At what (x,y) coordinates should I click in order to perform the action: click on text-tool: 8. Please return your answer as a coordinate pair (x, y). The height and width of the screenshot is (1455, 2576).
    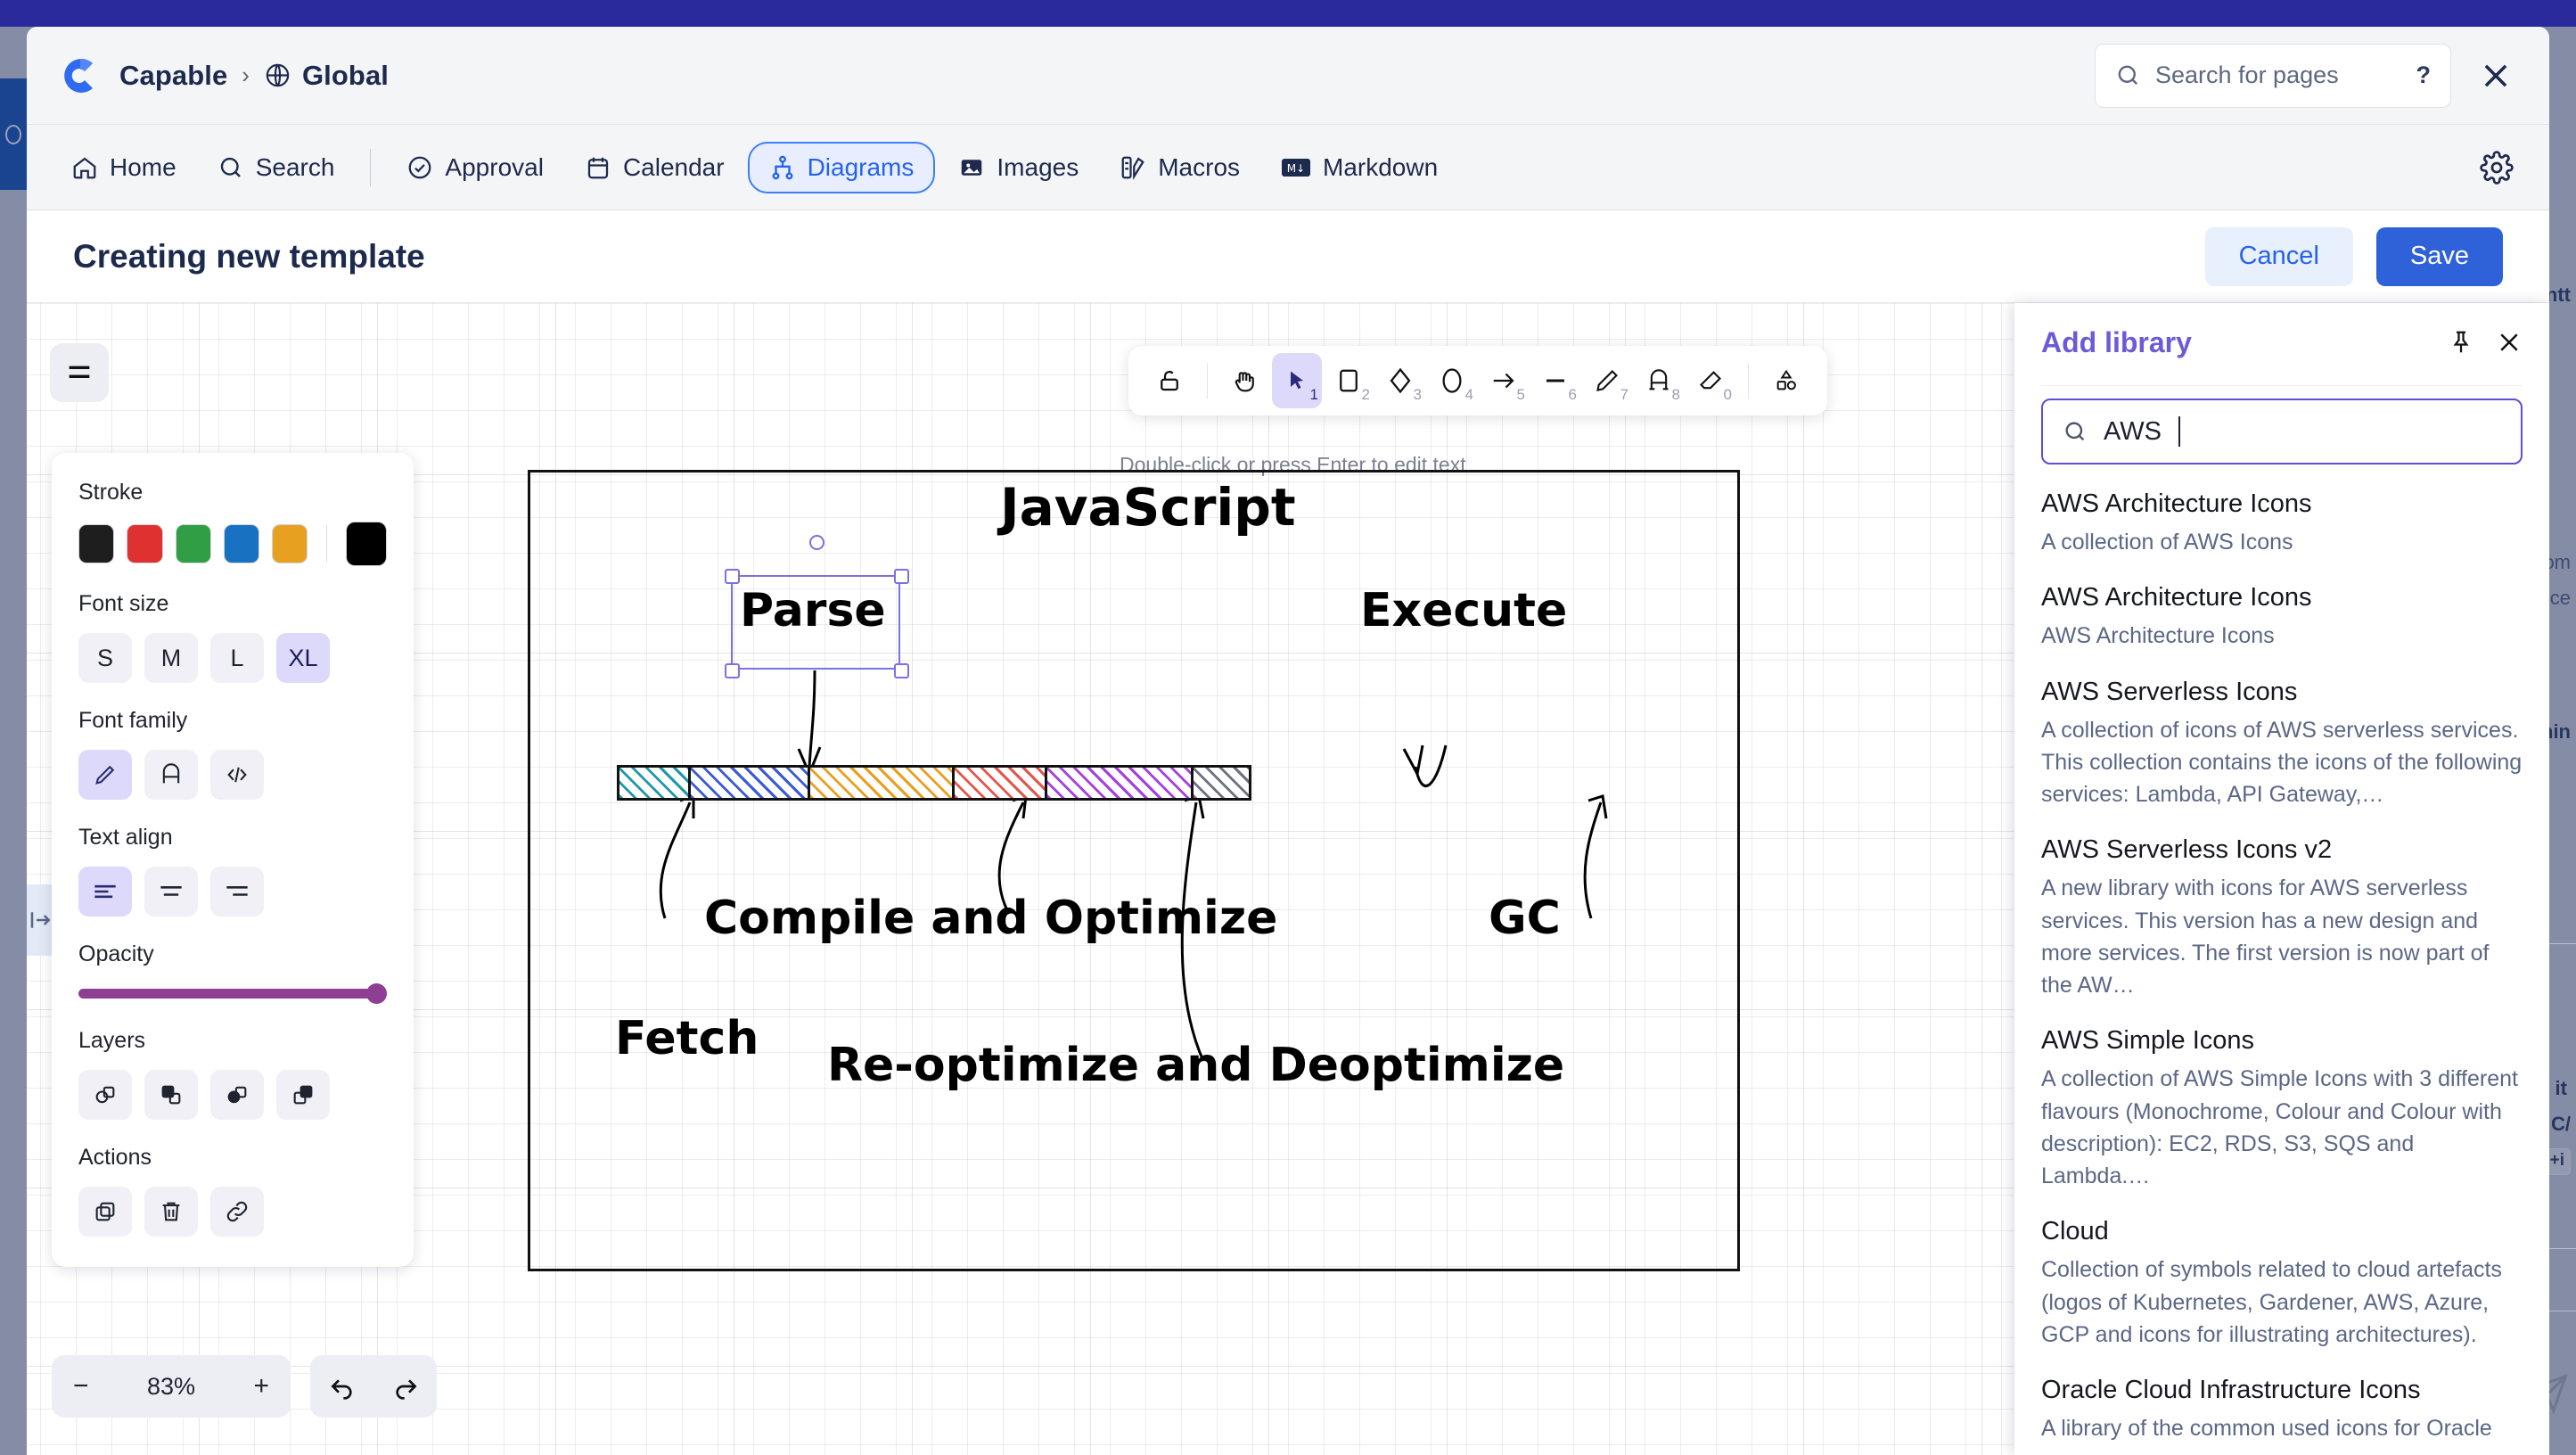
    Looking at the image, I should click on (1659, 381).